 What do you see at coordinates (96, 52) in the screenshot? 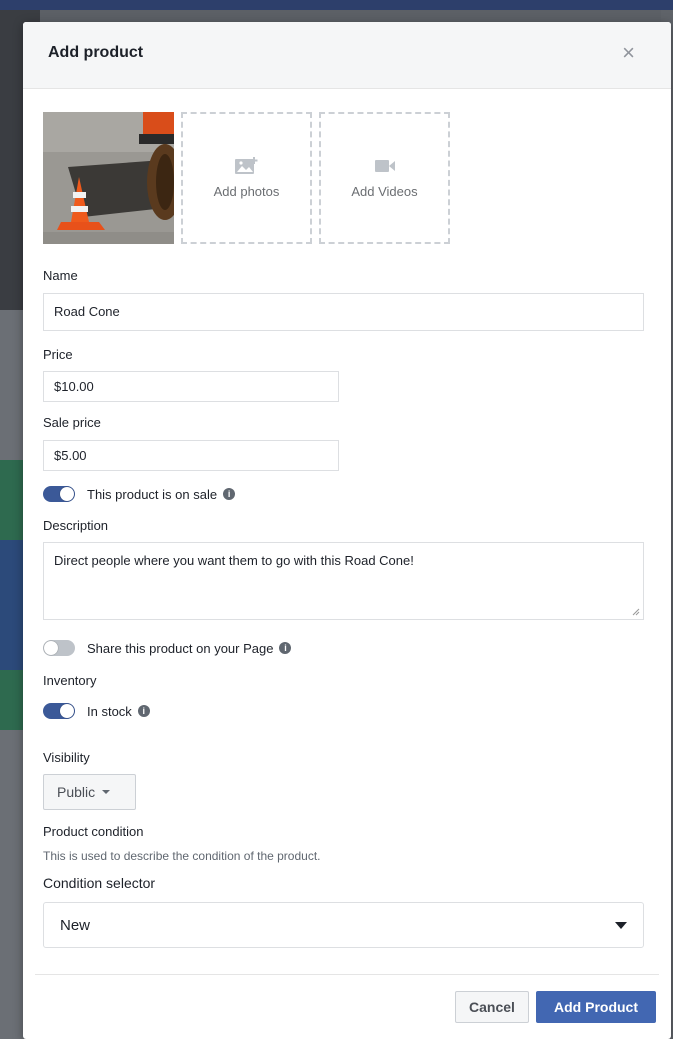
I see `dialog-title: Add product` at bounding box center [96, 52].